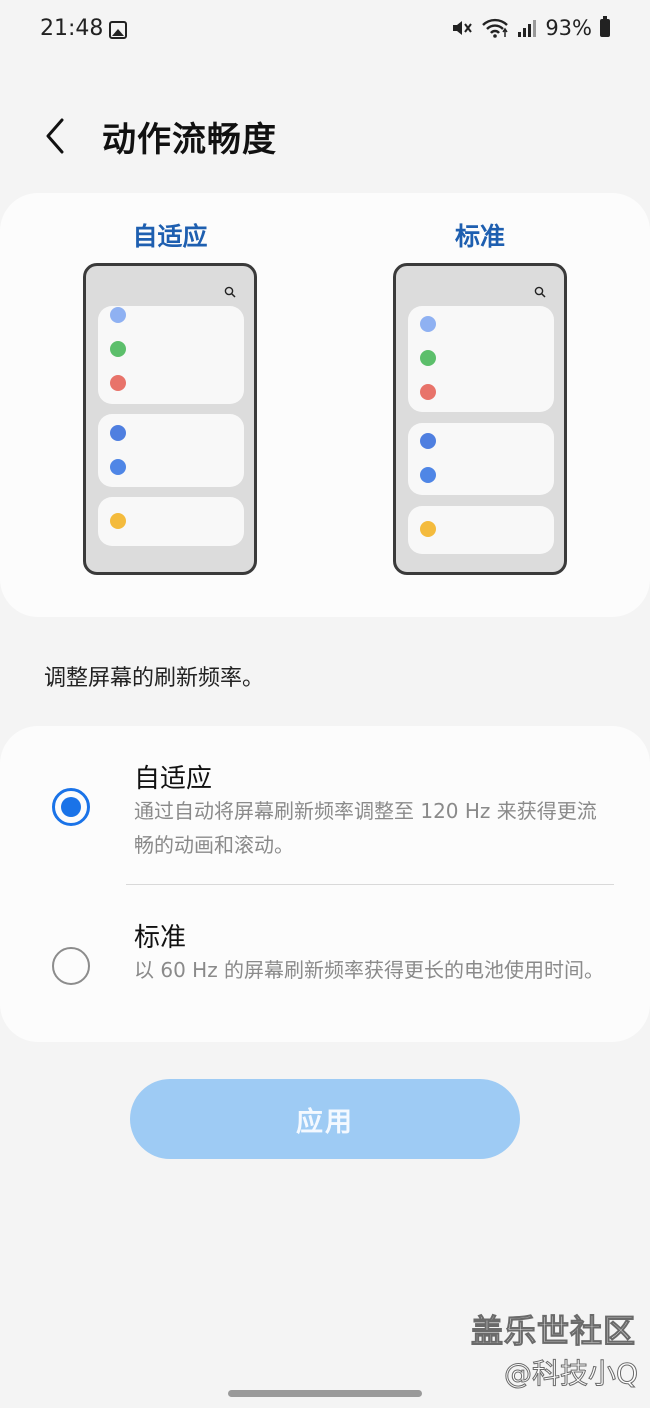 The height and width of the screenshot is (1408, 650). I want to click on phone-mockup-adaptive, so click(170, 419).